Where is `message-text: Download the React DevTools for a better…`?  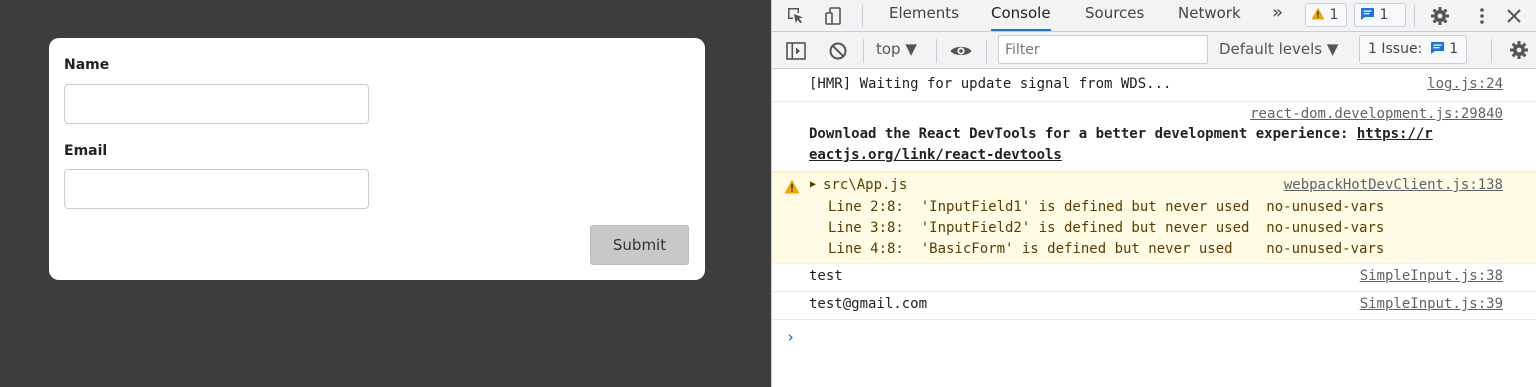
message-text: Download the React DevTools for a better… is located at coordinates (1159, 134).